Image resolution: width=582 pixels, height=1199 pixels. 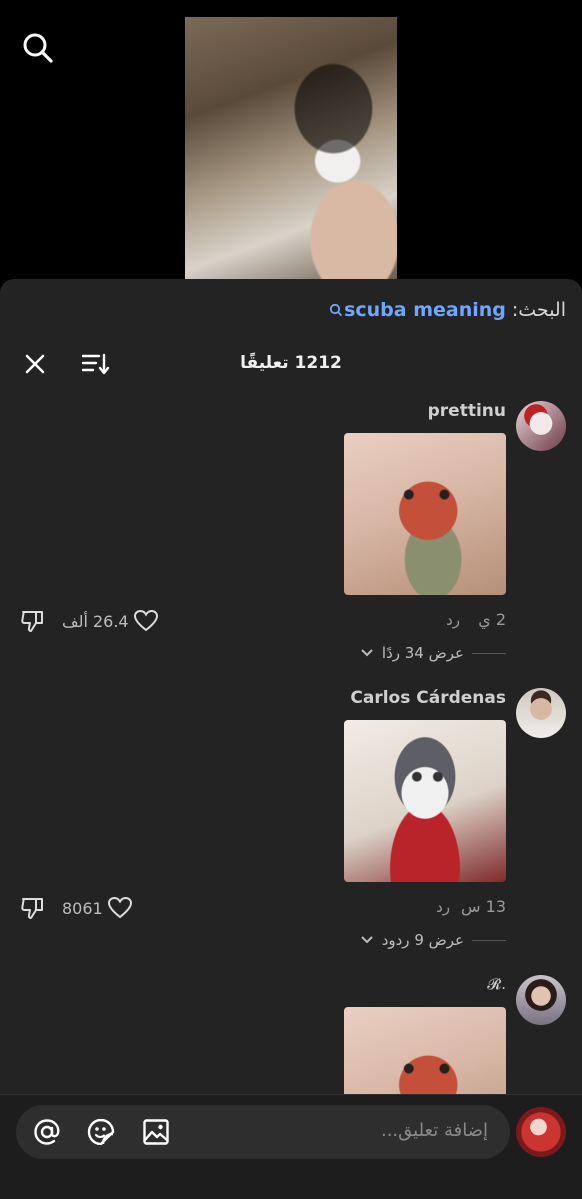 I want to click on my-avatar, so click(x=541, y=1132).